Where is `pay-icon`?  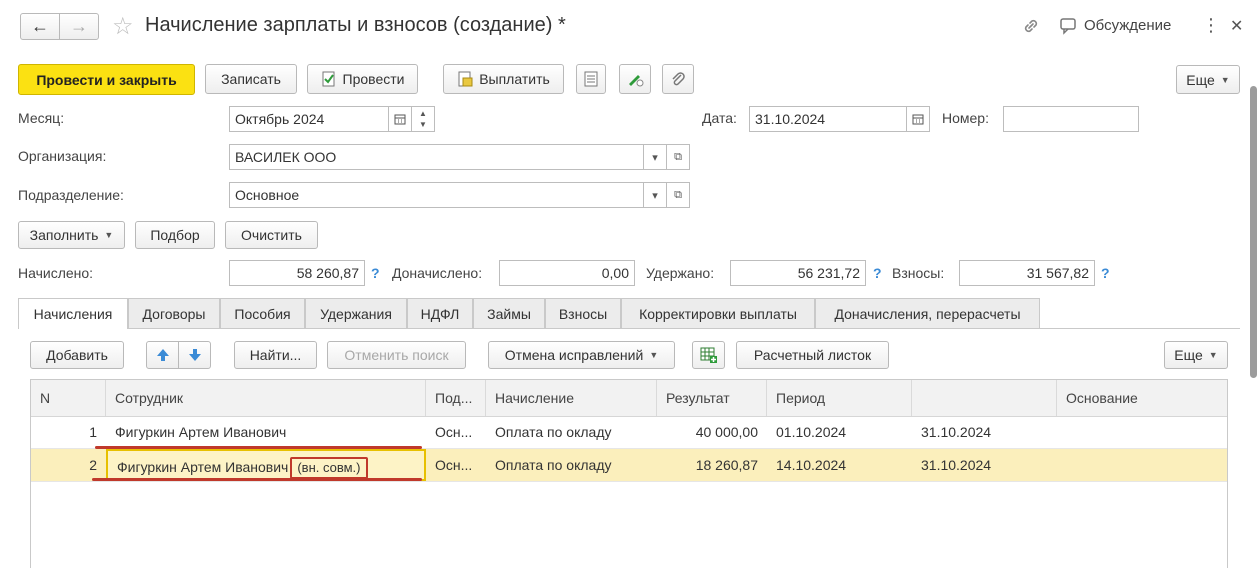 pay-icon is located at coordinates (465, 79).